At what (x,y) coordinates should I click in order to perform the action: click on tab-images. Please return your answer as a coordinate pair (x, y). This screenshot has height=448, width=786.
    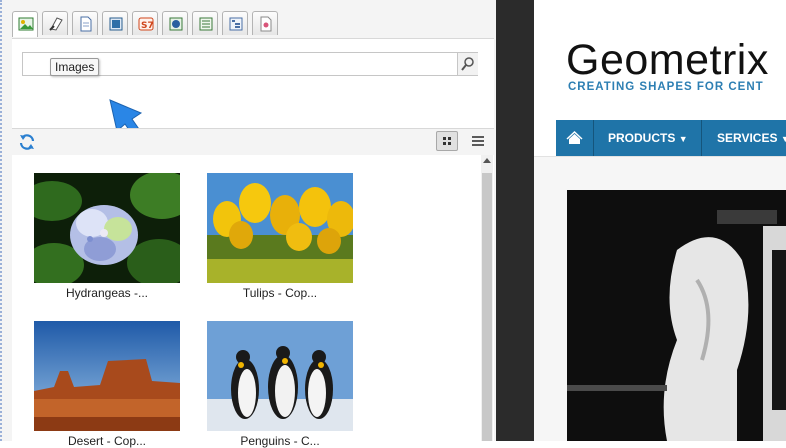
    Looking at the image, I should click on (25, 24).